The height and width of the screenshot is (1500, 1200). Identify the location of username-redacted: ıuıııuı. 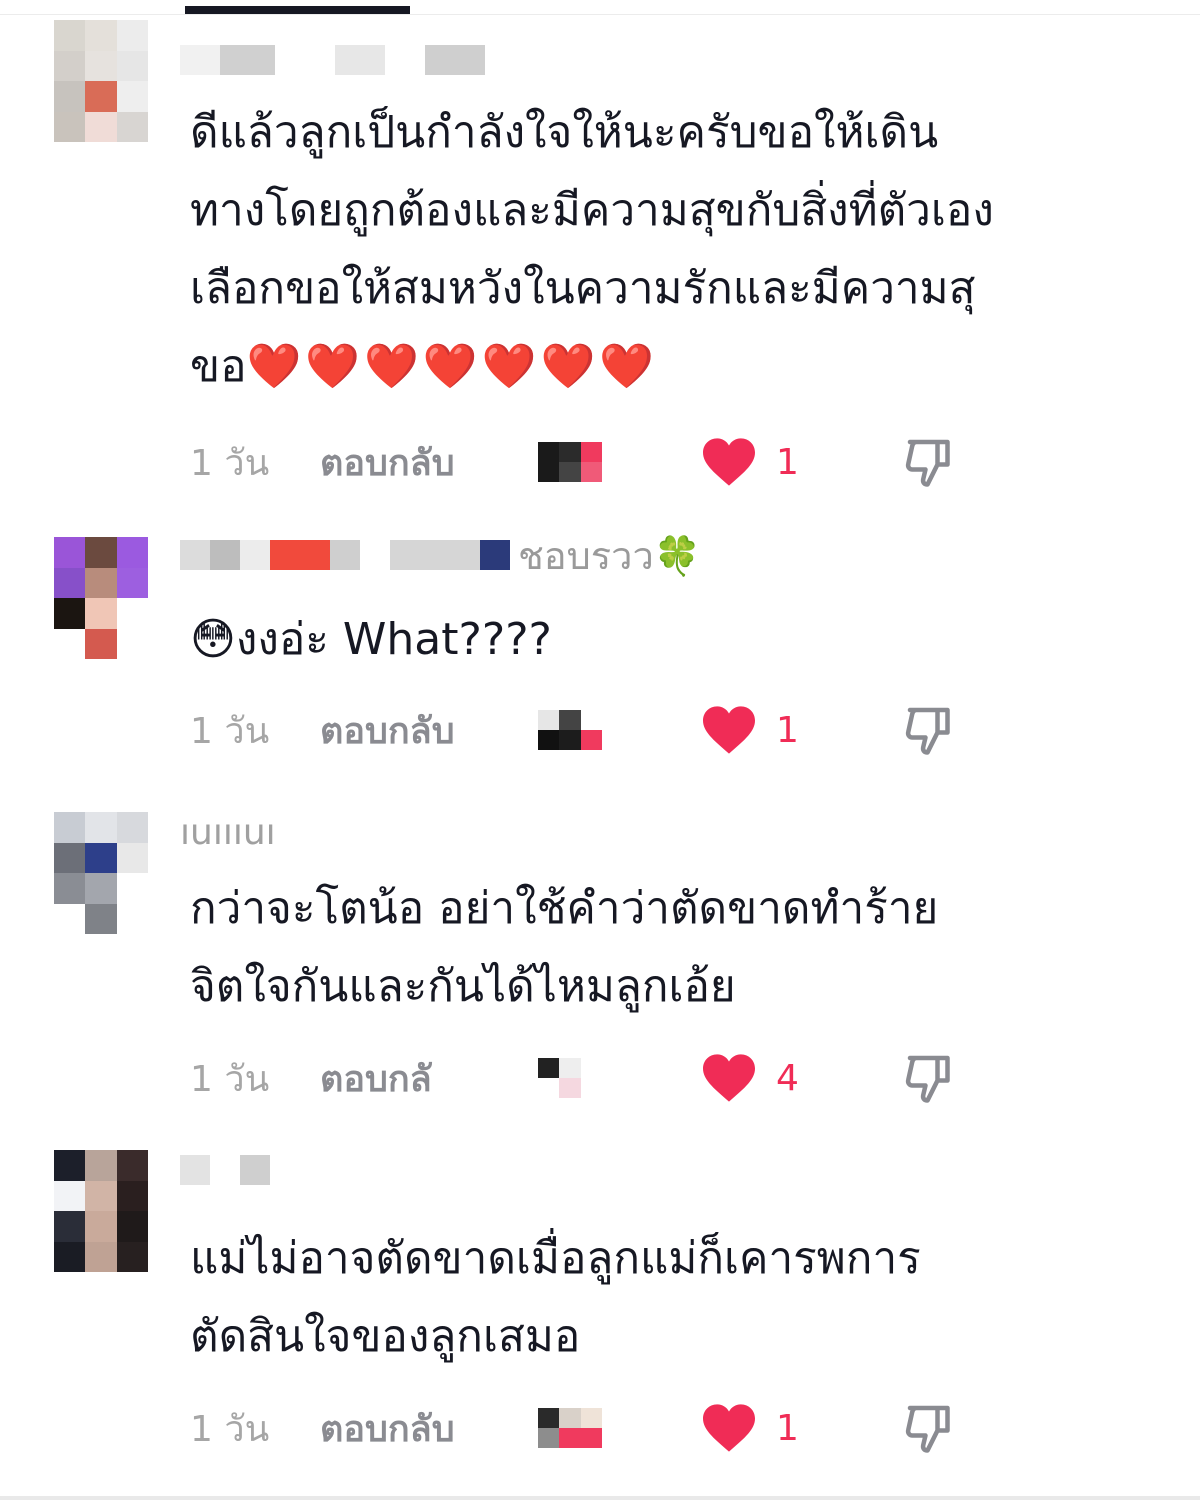
(228, 832).